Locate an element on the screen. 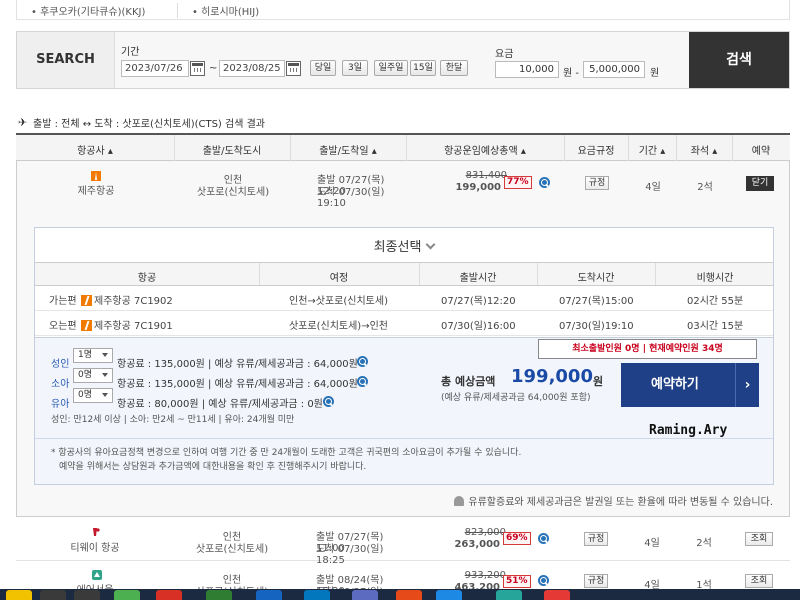 The width and height of the screenshot is (800, 600). child-count-select: 0명 is located at coordinates (93, 375).